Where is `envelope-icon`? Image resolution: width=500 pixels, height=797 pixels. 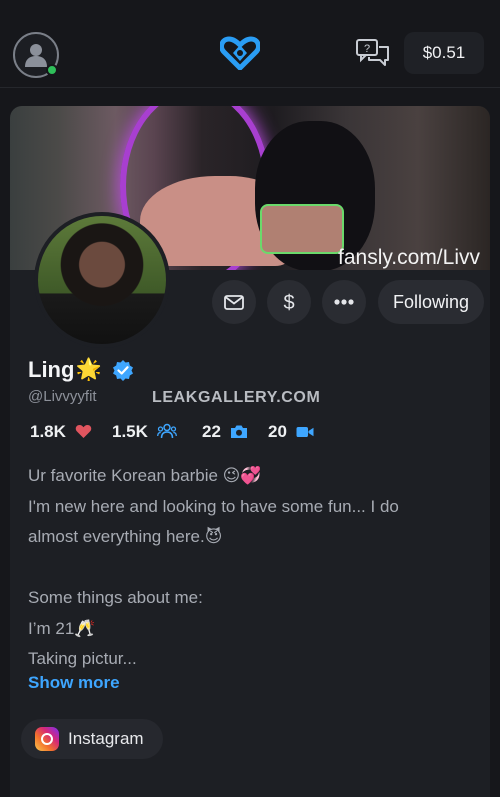
envelope-icon is located at coordinates (234, 302).